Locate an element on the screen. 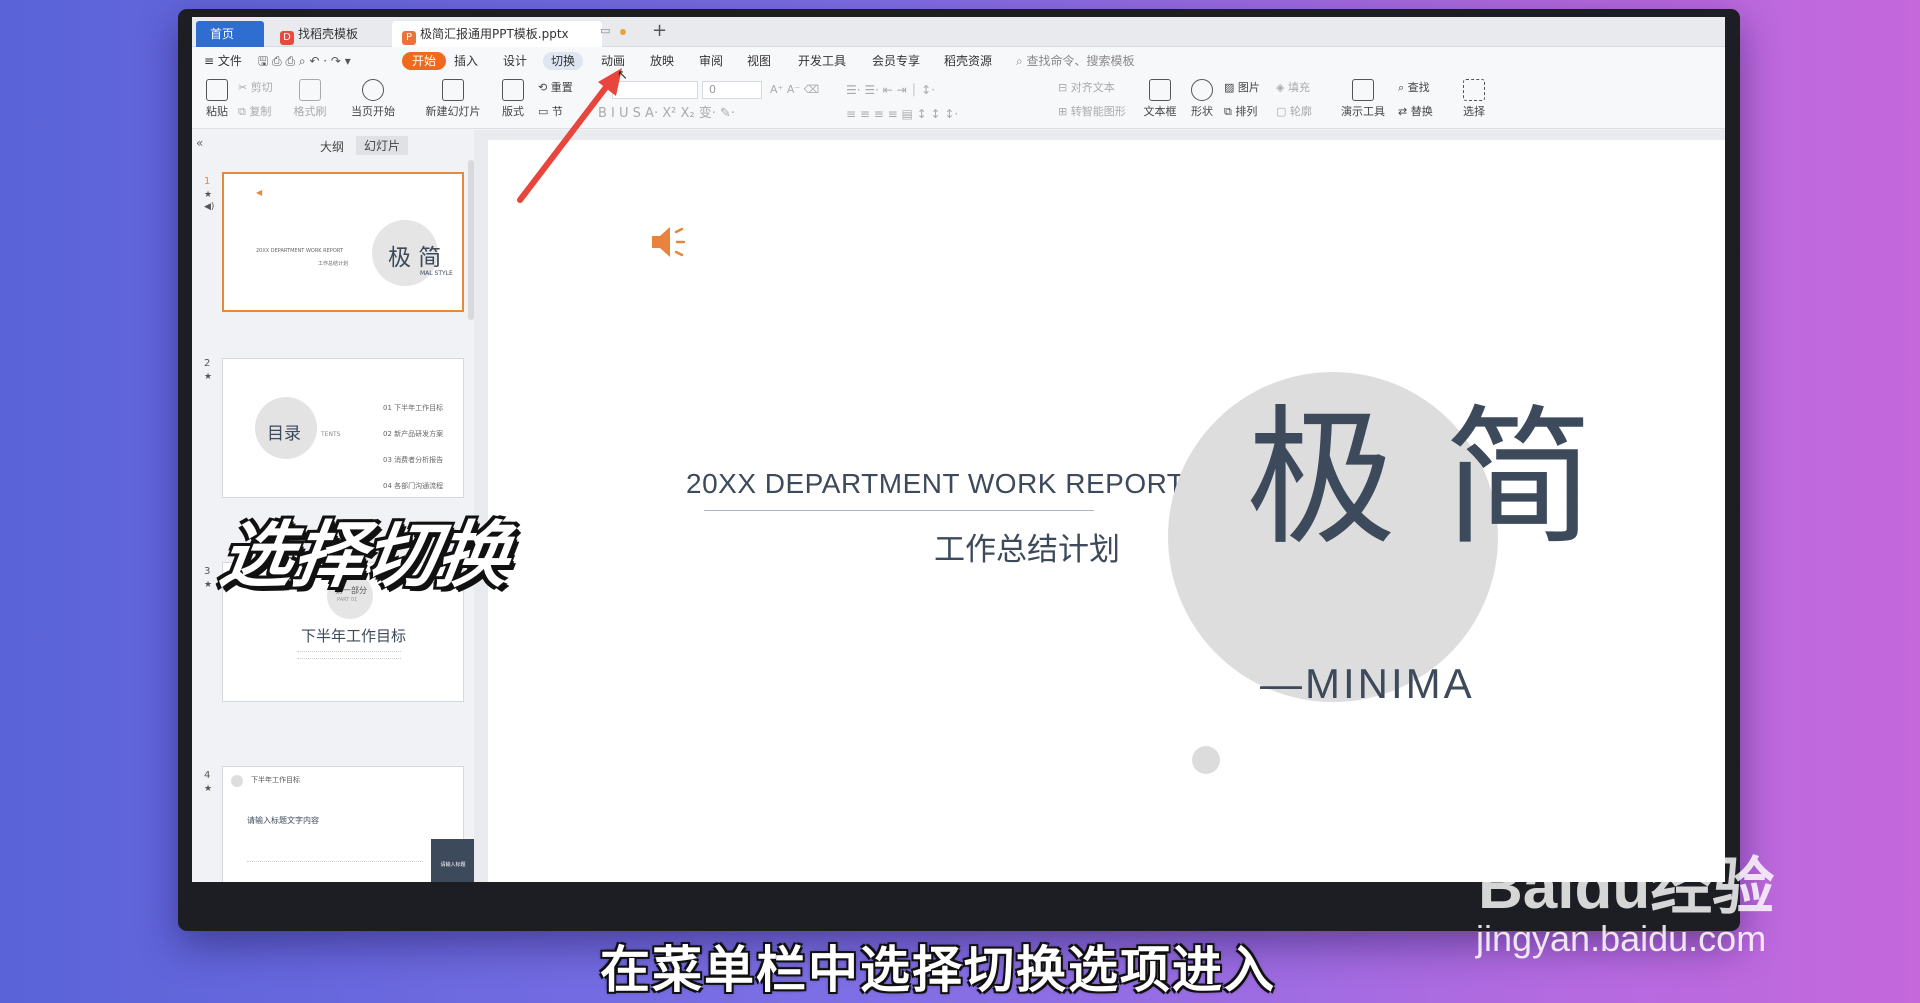 This screenshot has height=1003, width=1920. thumb3-title: 下半年工作目标 is located at coordinates (354, 636).